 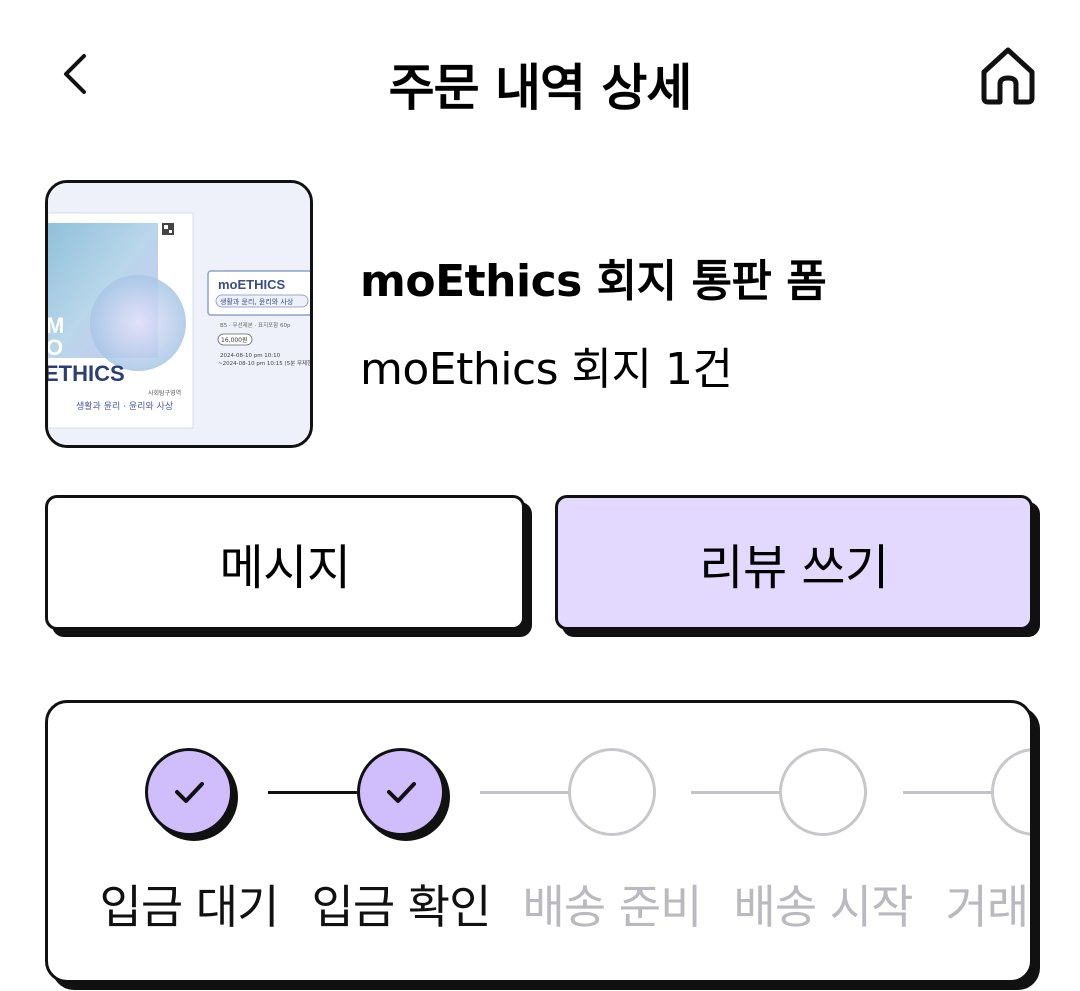 What do you see at coordinates (255, 325) in the screenshot?
I see `svg-text: B5 · 무선제본 · 표지포함 60p` at bounding box center [255, 325].